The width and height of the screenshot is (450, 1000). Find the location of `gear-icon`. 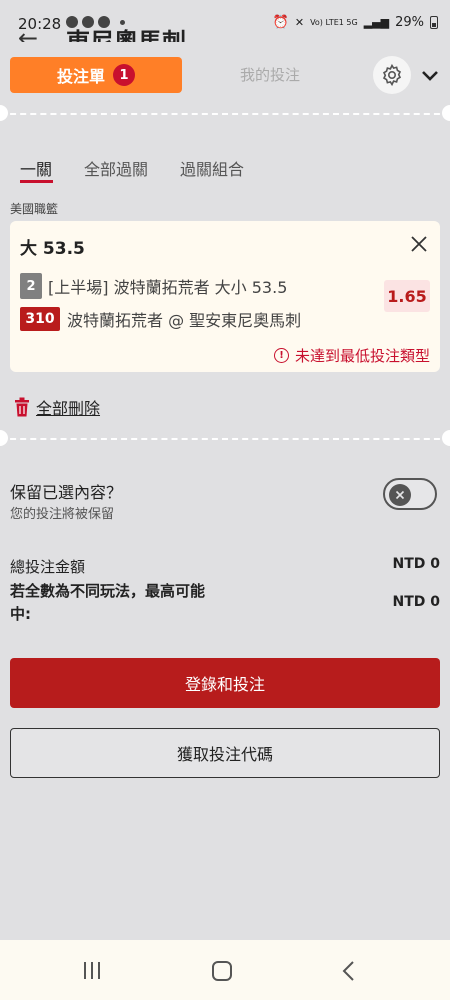

gear-icon is located at coordinates (392, 75).